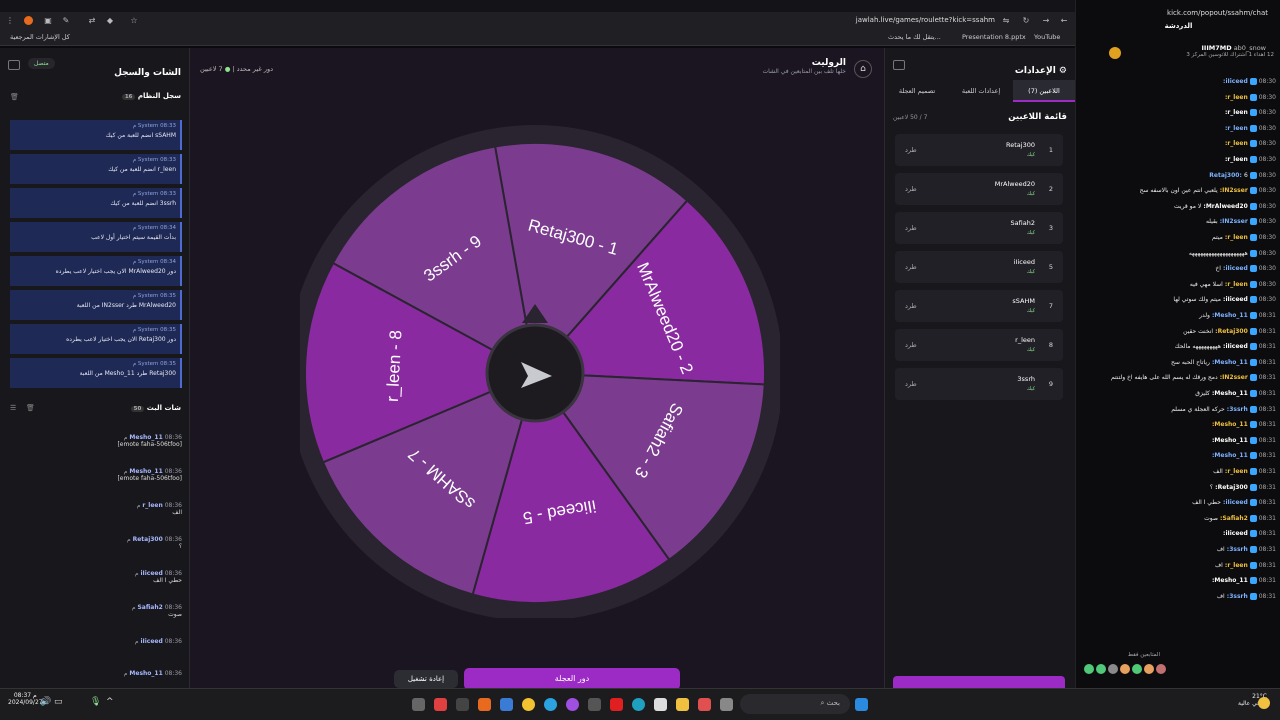 The width and height of the screenshot is (1280, 720). I want to click on mic-icon: 🎙, so click(95, 702).